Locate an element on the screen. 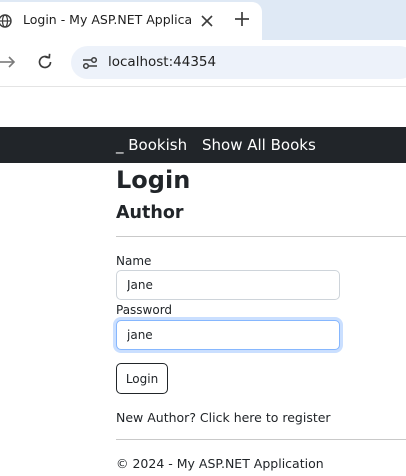 Image resolution: width=406 pixels, height=476 pixels. nav-link-show-all-books: Show All Books is located at coordinates (259, 145).